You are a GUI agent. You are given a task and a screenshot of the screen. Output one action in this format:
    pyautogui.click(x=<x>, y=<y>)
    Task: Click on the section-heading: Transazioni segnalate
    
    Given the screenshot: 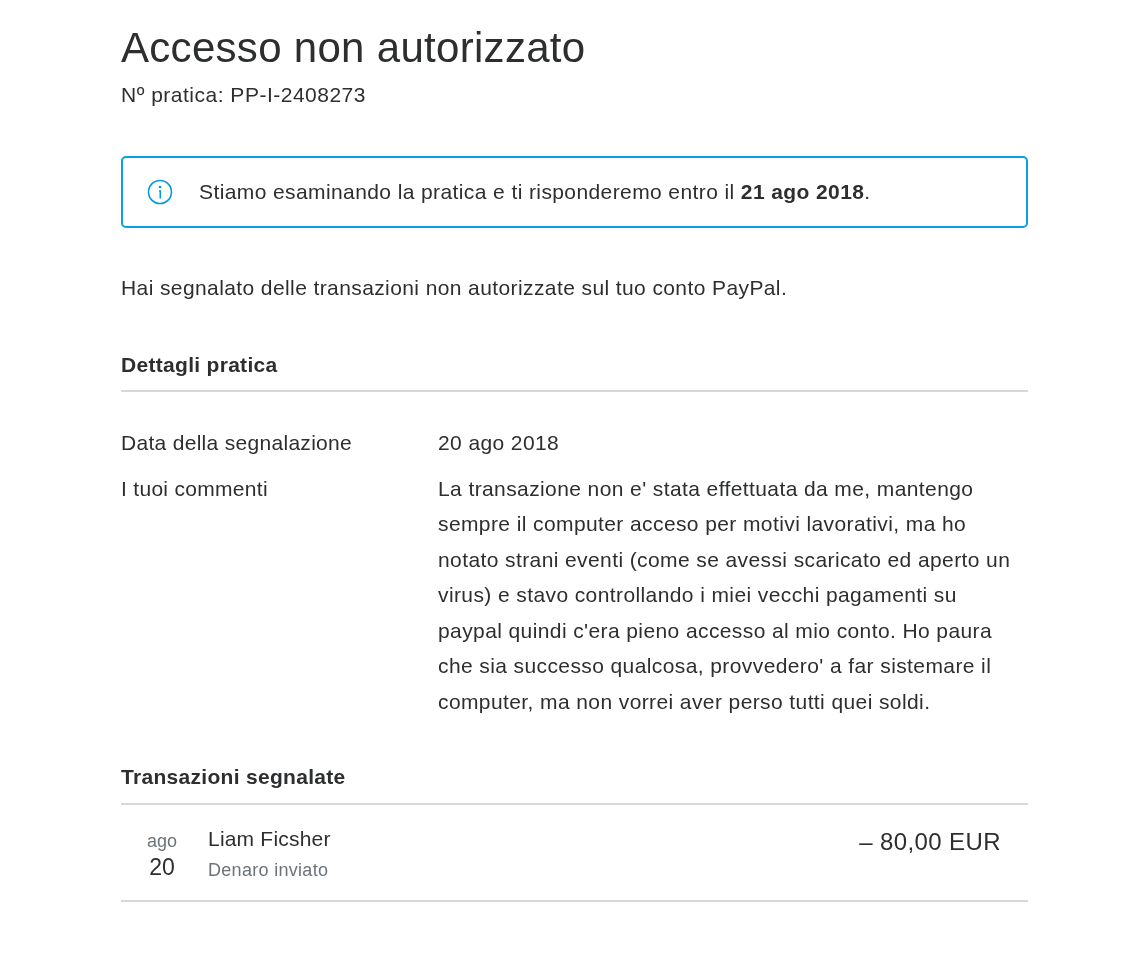 What is the action you would take?
    pyautogui.click(x=233, y=777)
    